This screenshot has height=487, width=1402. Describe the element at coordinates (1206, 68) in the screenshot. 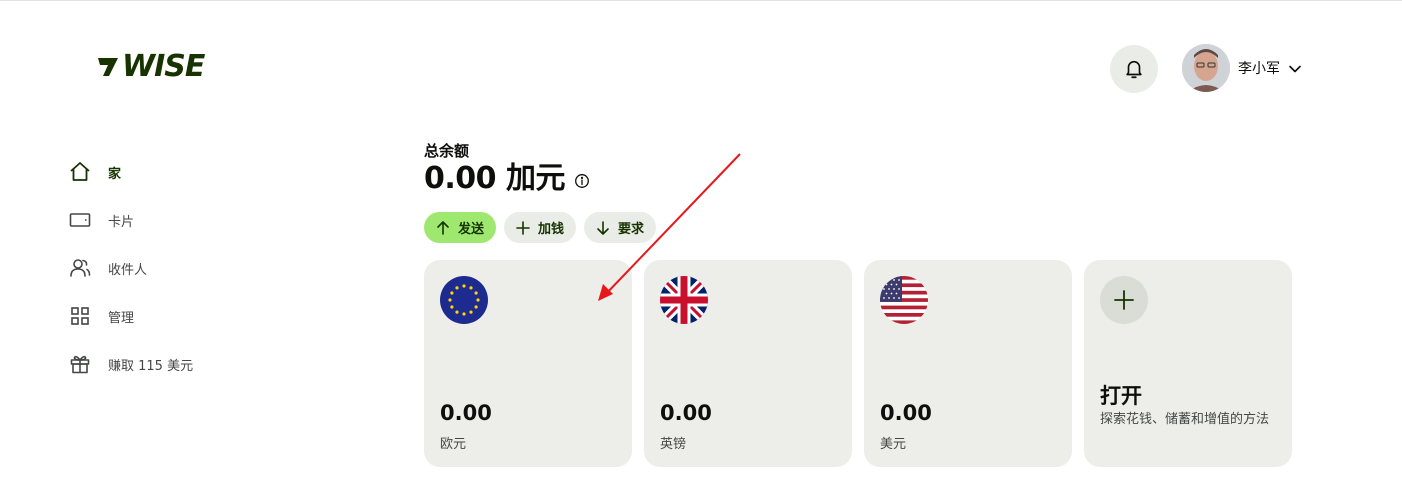

I see `avatar` at that location.